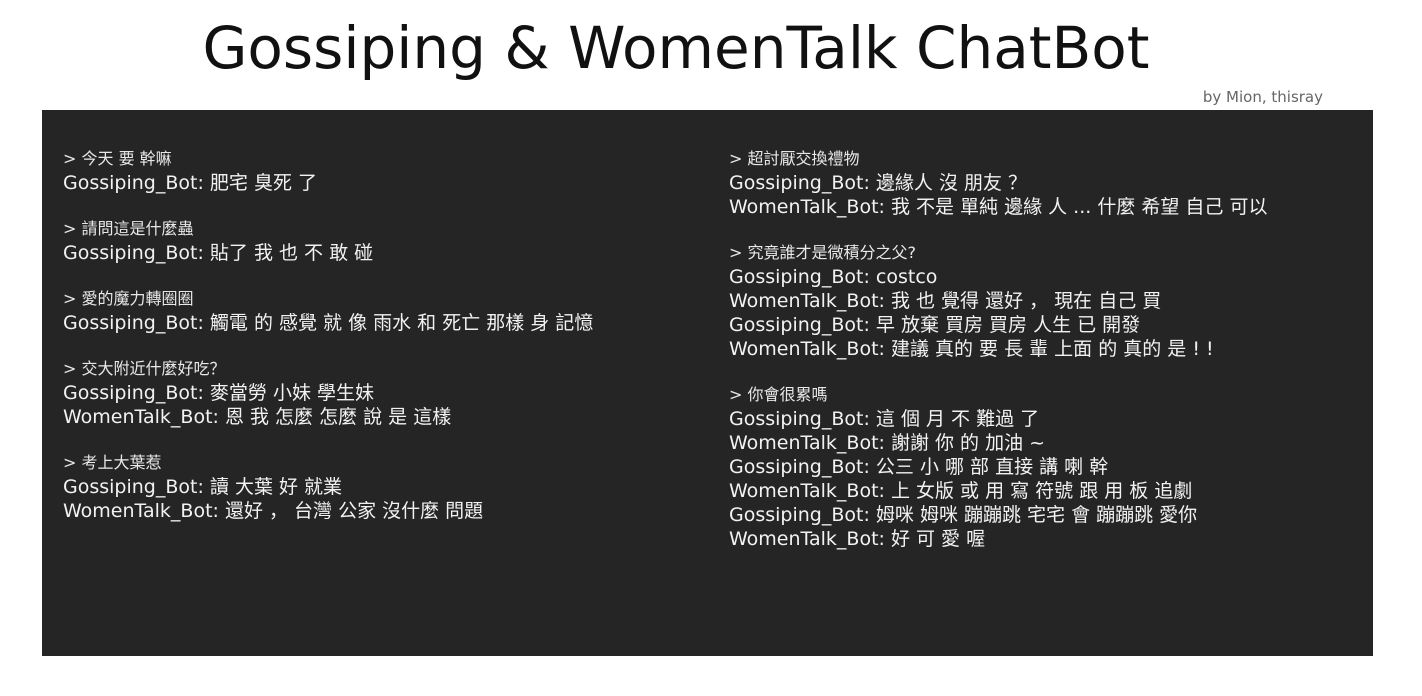 This screenshot has width=1422, height=696. I want to click on bot-reply: WomenTalk_Bot: 上 女版 或 用 寫 符號 跟 用 板 追劇, so click(961, 491).